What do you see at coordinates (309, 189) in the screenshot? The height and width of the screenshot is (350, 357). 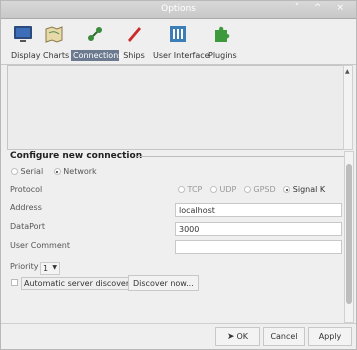 I see `radio-signalk-label: Signal K` at bounding box center [309, 189].